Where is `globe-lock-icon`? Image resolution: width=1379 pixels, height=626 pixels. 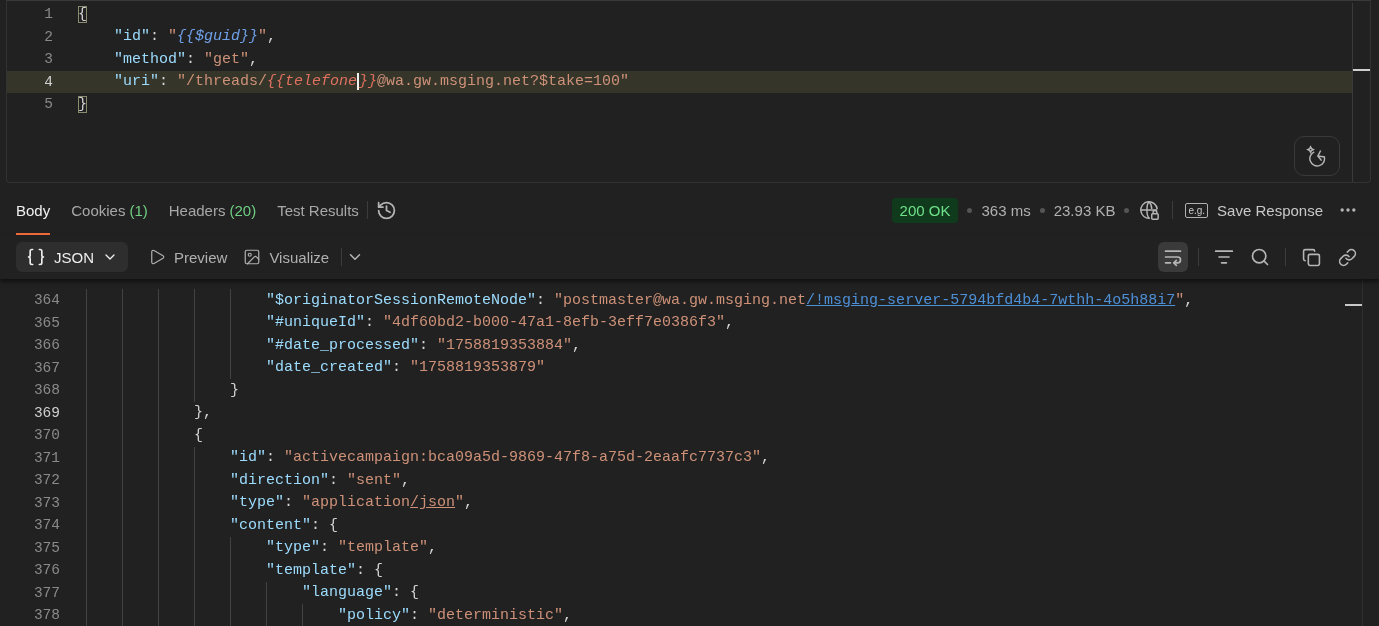 globe-lock-icon is located at coordinates (1149, 210).